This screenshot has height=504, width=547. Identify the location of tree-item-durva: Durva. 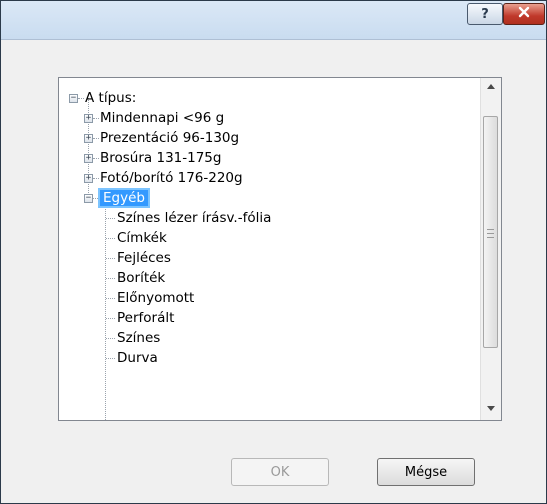
(137, 358).